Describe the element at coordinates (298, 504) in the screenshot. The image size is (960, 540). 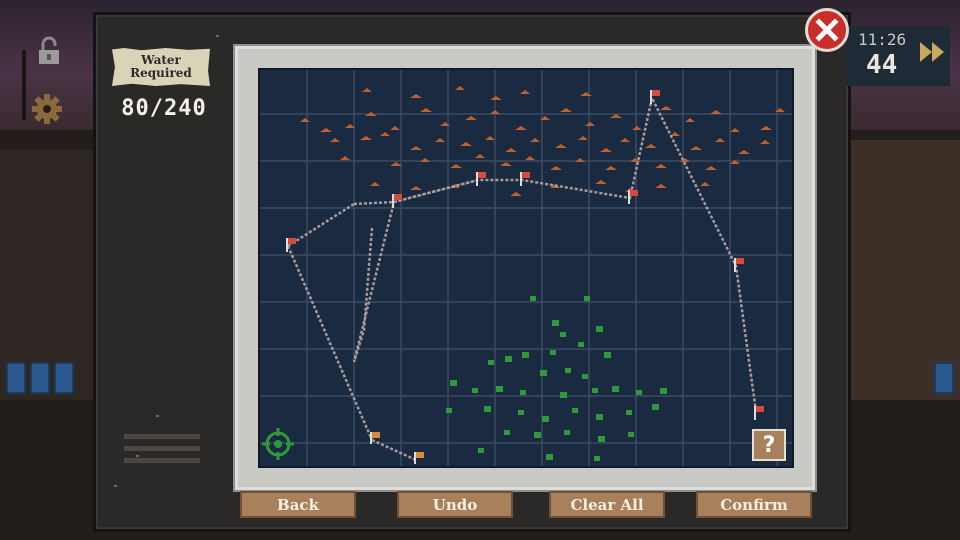
I see `back-button: Back` at that location.